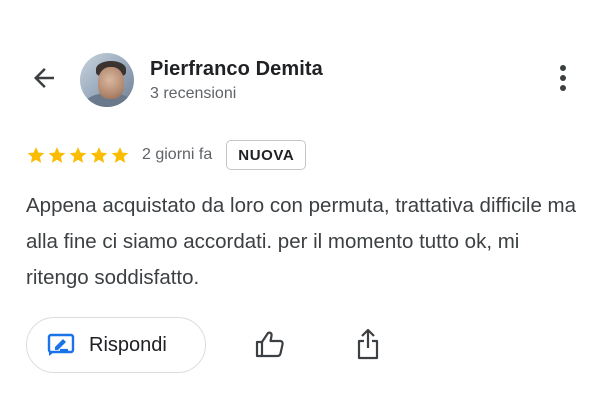 This screenshot has width=606, height=416. I want to click on new-badge: NUOVA, so click(266, 155).